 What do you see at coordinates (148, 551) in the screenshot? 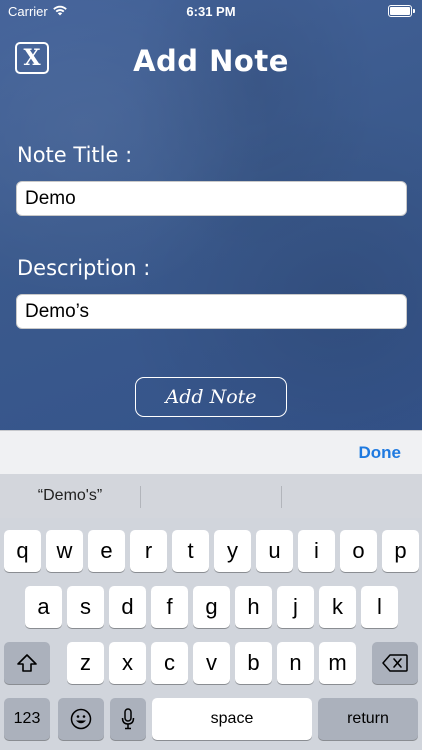
I see `key-r: r` at bounding box center [148, 551].